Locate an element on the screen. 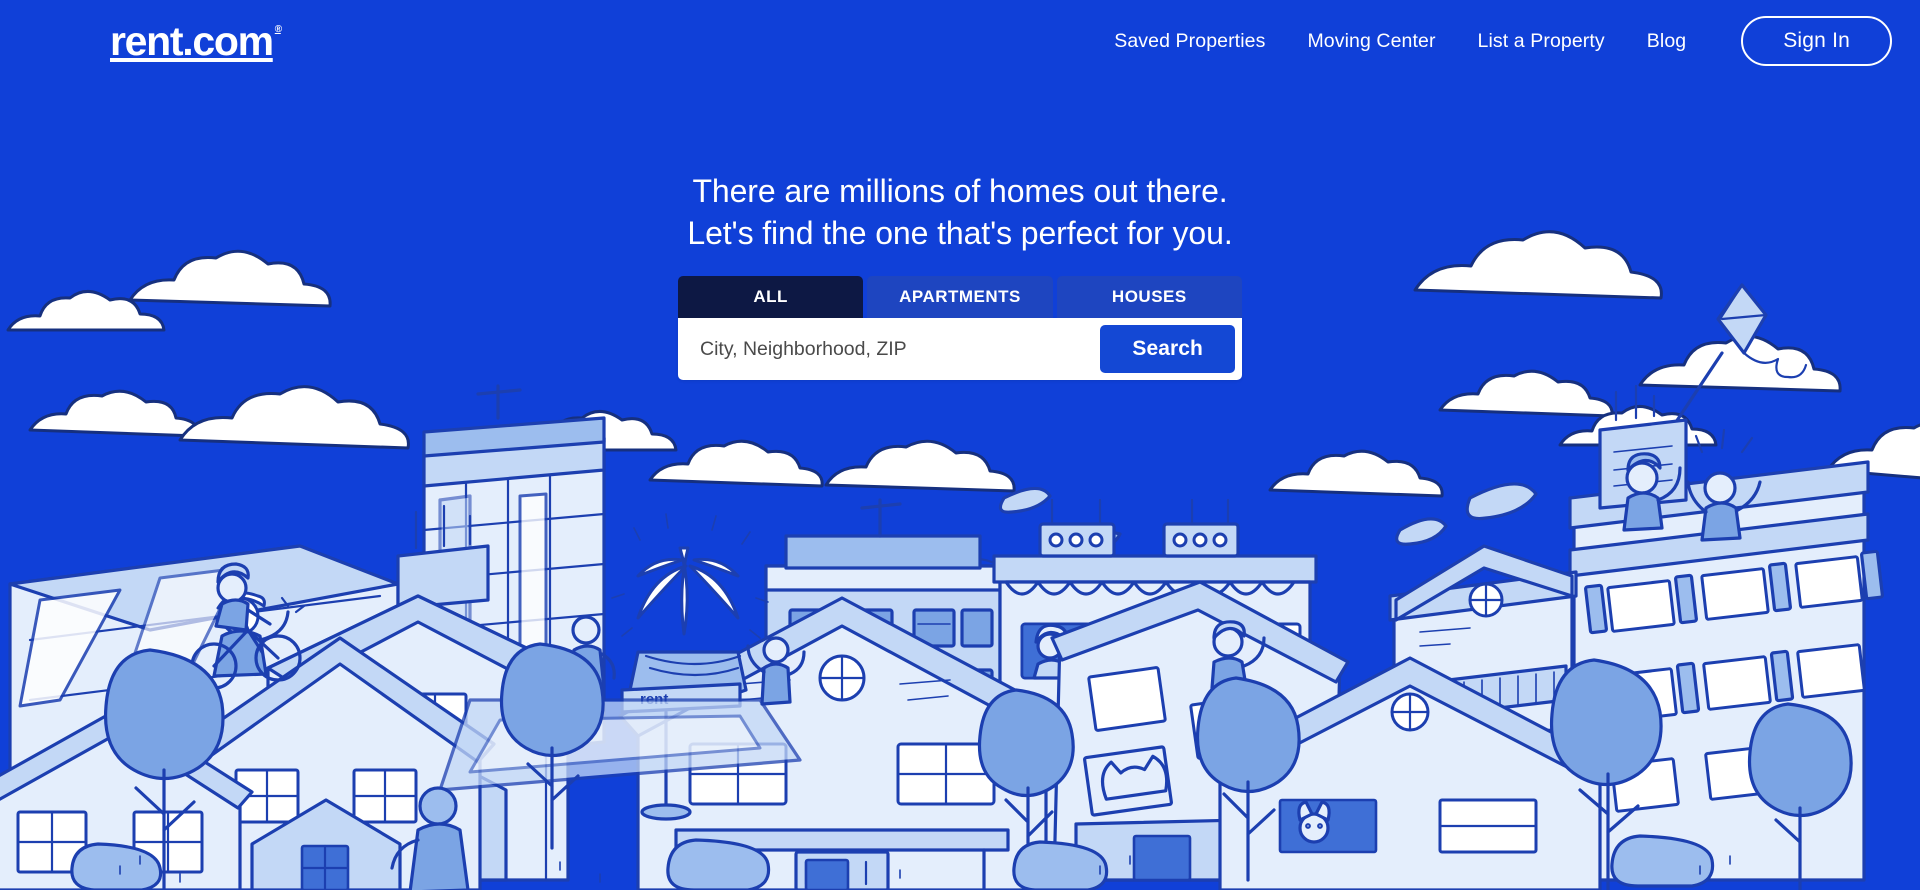 This screenshot has width=1920, height=890. logo-text: rent.com is located at coordinates (192, 40).